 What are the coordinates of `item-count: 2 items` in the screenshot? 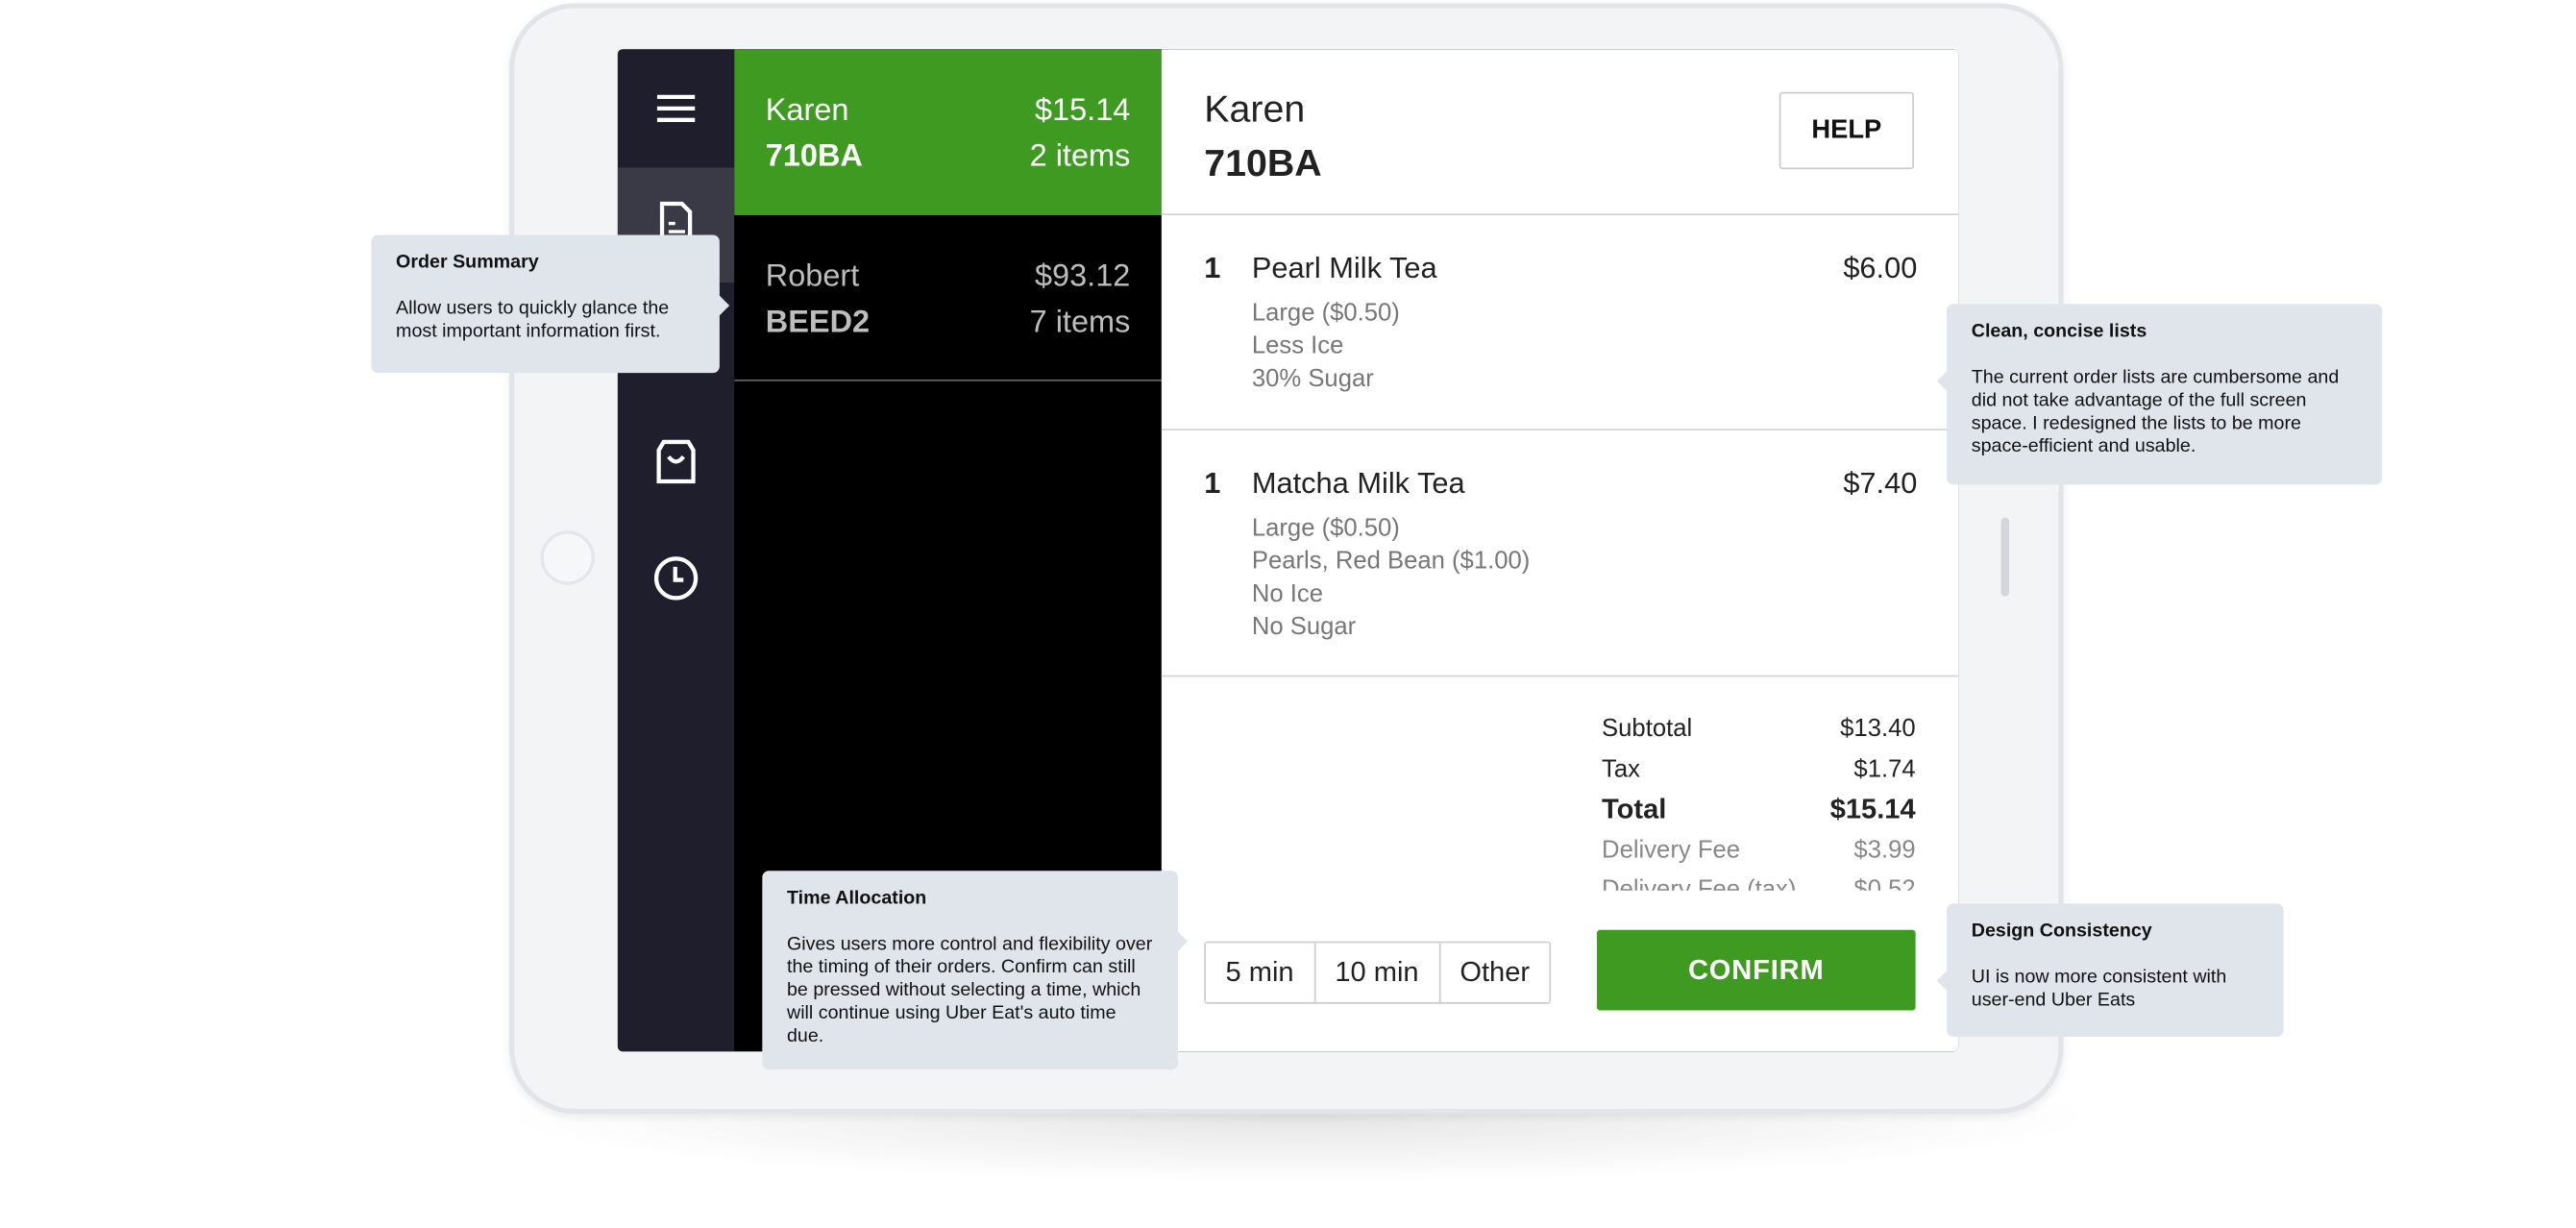 It's located at (1080, 157).